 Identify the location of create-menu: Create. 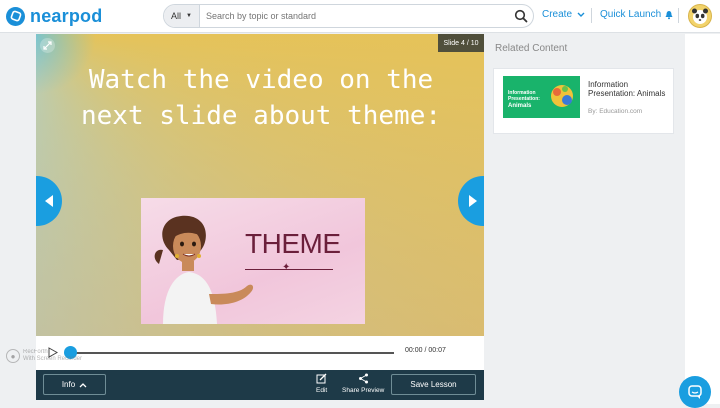
(564, 14).